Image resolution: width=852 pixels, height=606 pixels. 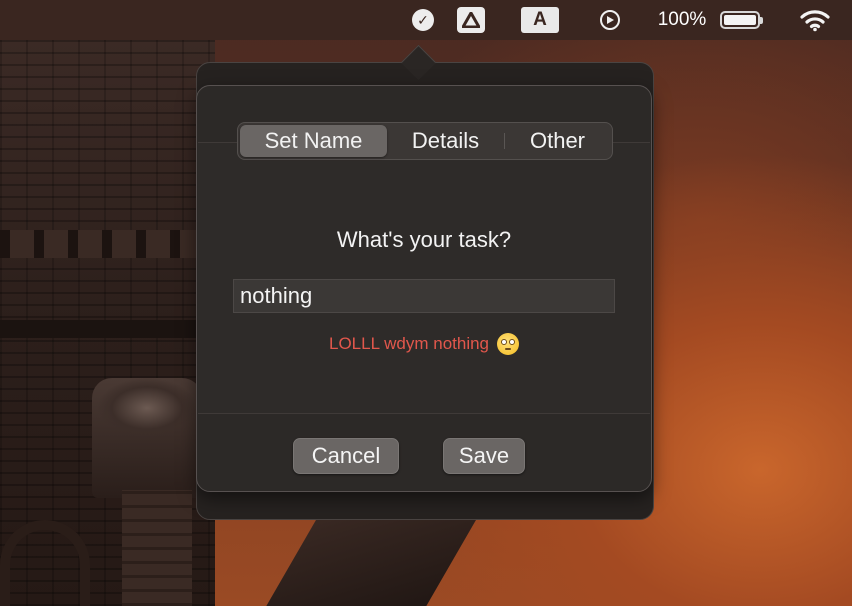 What do you see at coordinates (484, 456) in the screenshot?
I see `save-button: Save` at bounding box center [484, 456].